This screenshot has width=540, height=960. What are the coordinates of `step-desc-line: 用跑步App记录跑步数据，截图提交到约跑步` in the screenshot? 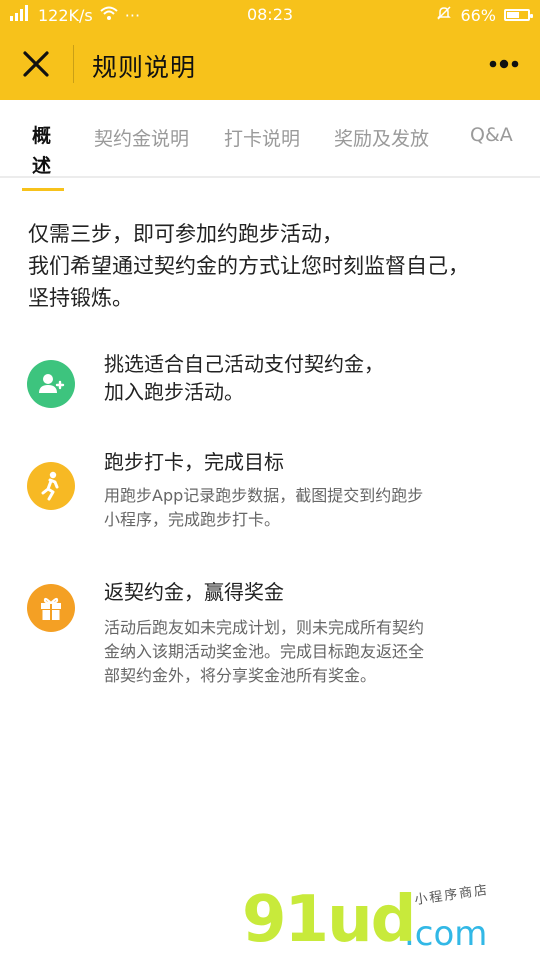 It's located at (264, 495).